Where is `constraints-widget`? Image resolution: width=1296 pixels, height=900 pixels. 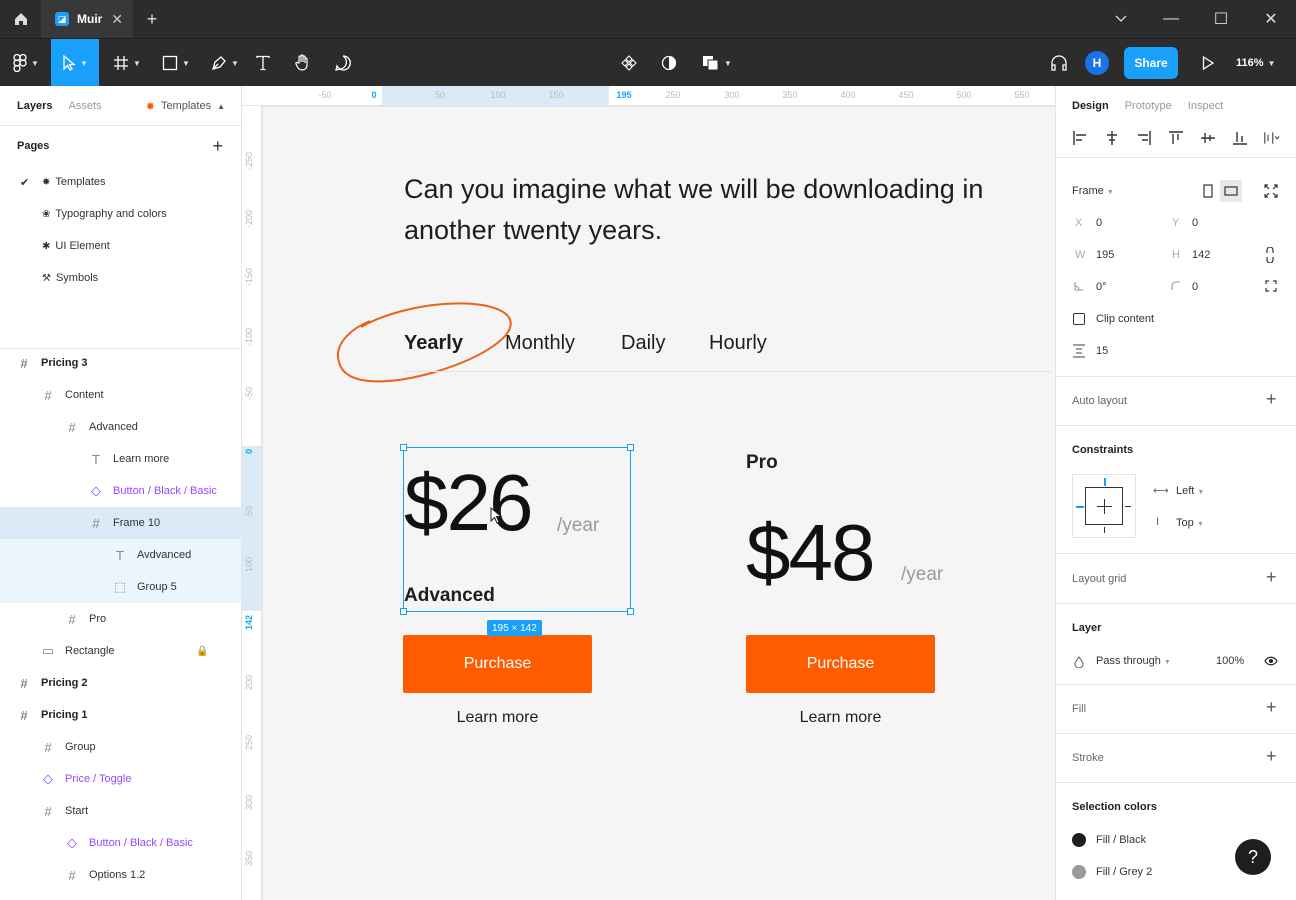
constraints-widget is located at coordinates (1104, 506).